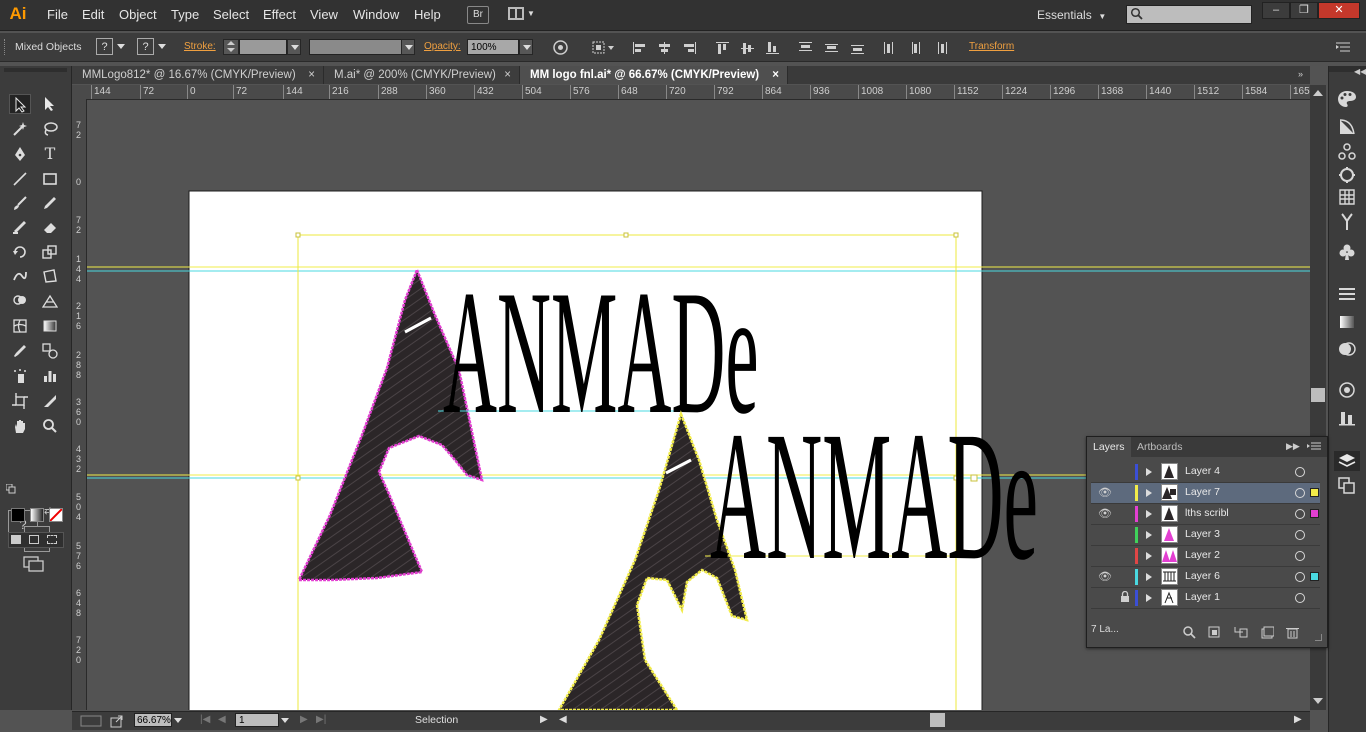 The image size is (1366, 732). What do you see at coordinates (50, 203) in the screenshot?
I see `pencil-tool` at bounding box center [50, 203].